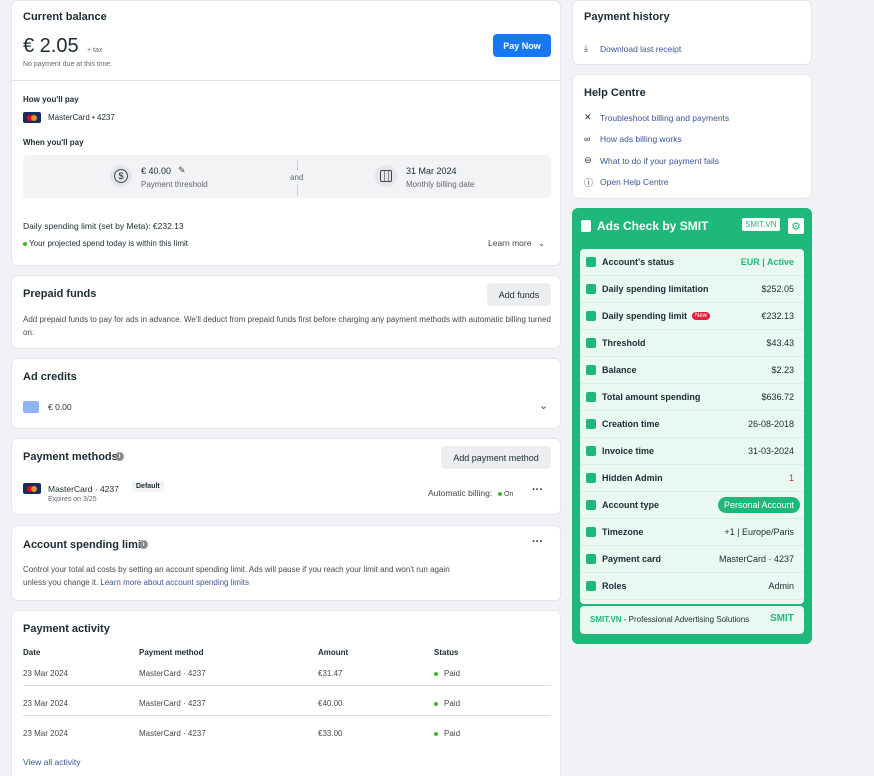 This screenshot has width=874, height=776. What do you see at coordinates (182, 170) in the screenshot?
I see `edit-icon: ✎` at bounding box center [182, 170].